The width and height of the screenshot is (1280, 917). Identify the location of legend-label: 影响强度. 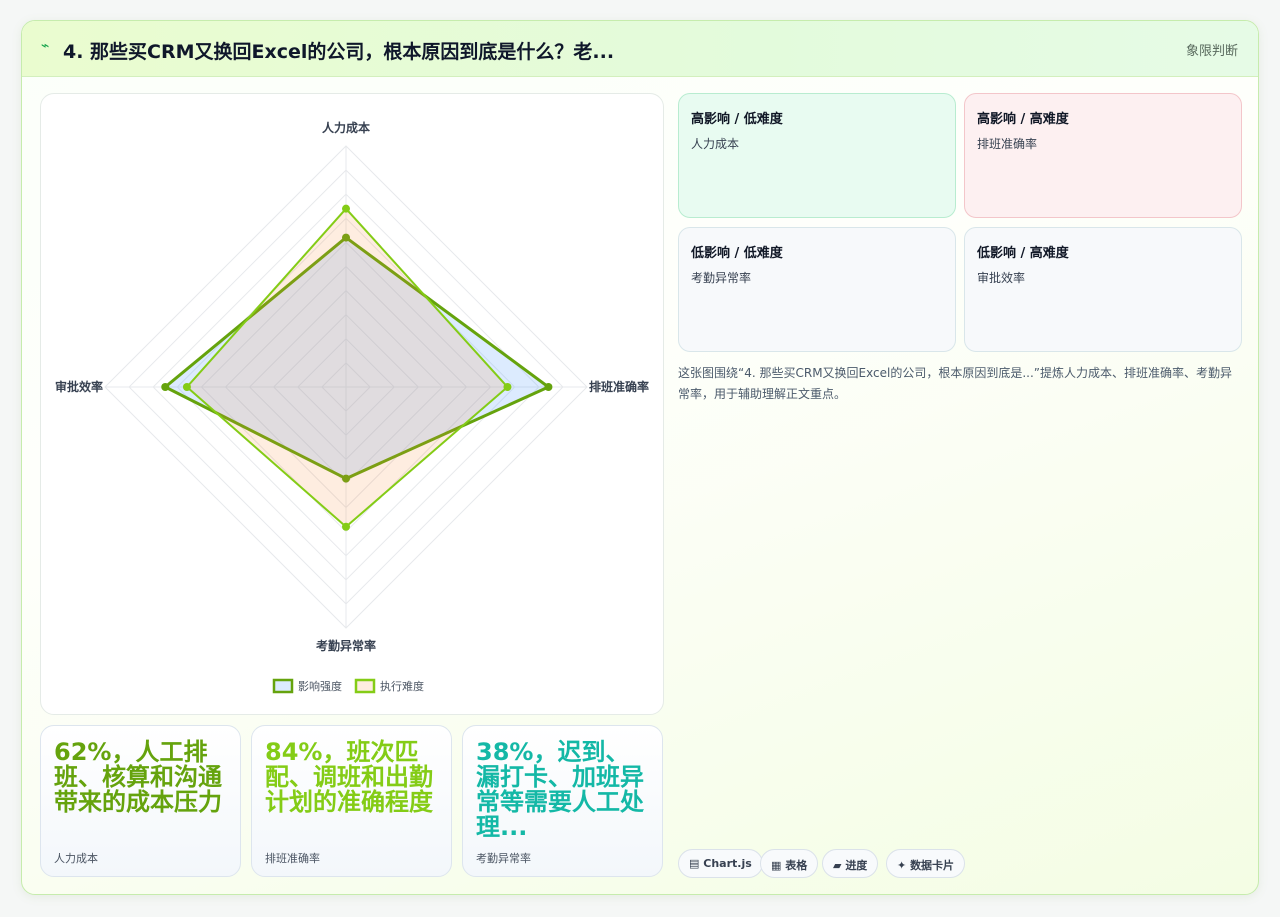
(320, 686).